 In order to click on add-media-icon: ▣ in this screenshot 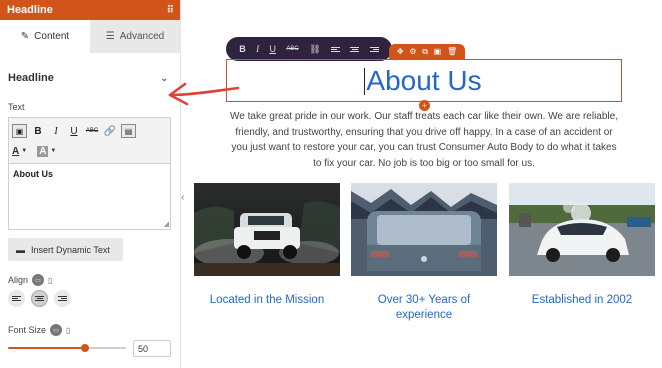, I will do `click(19, 131)`.